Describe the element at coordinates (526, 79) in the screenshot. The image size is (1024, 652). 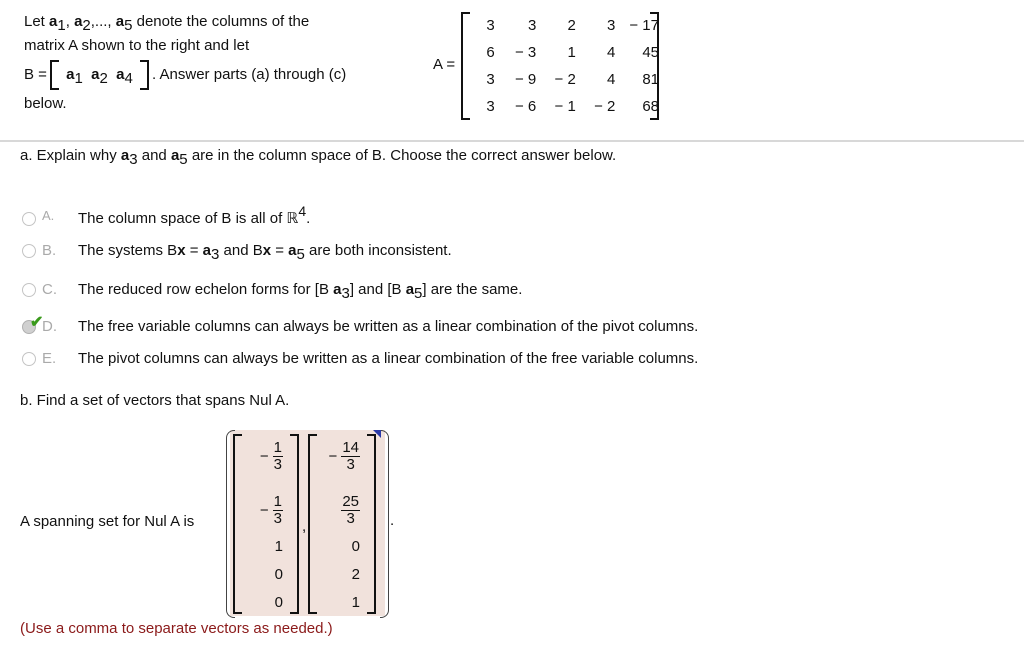
I see `matrix-cell: − 9` at that location.